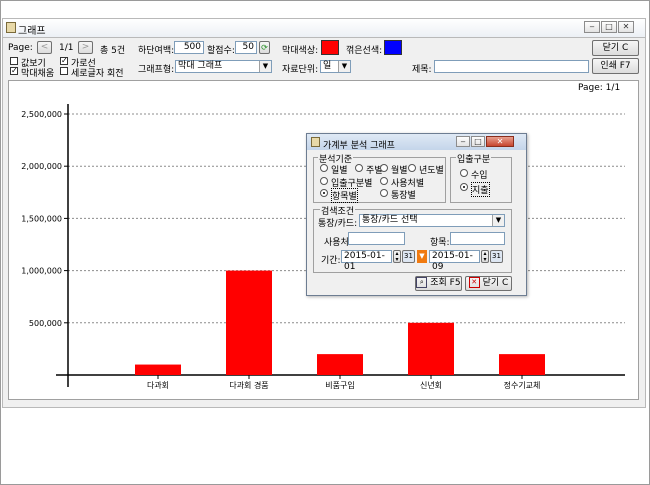  Describe the element at coordinates (477, 238) in the screenshot. I see `item-input` at that location.